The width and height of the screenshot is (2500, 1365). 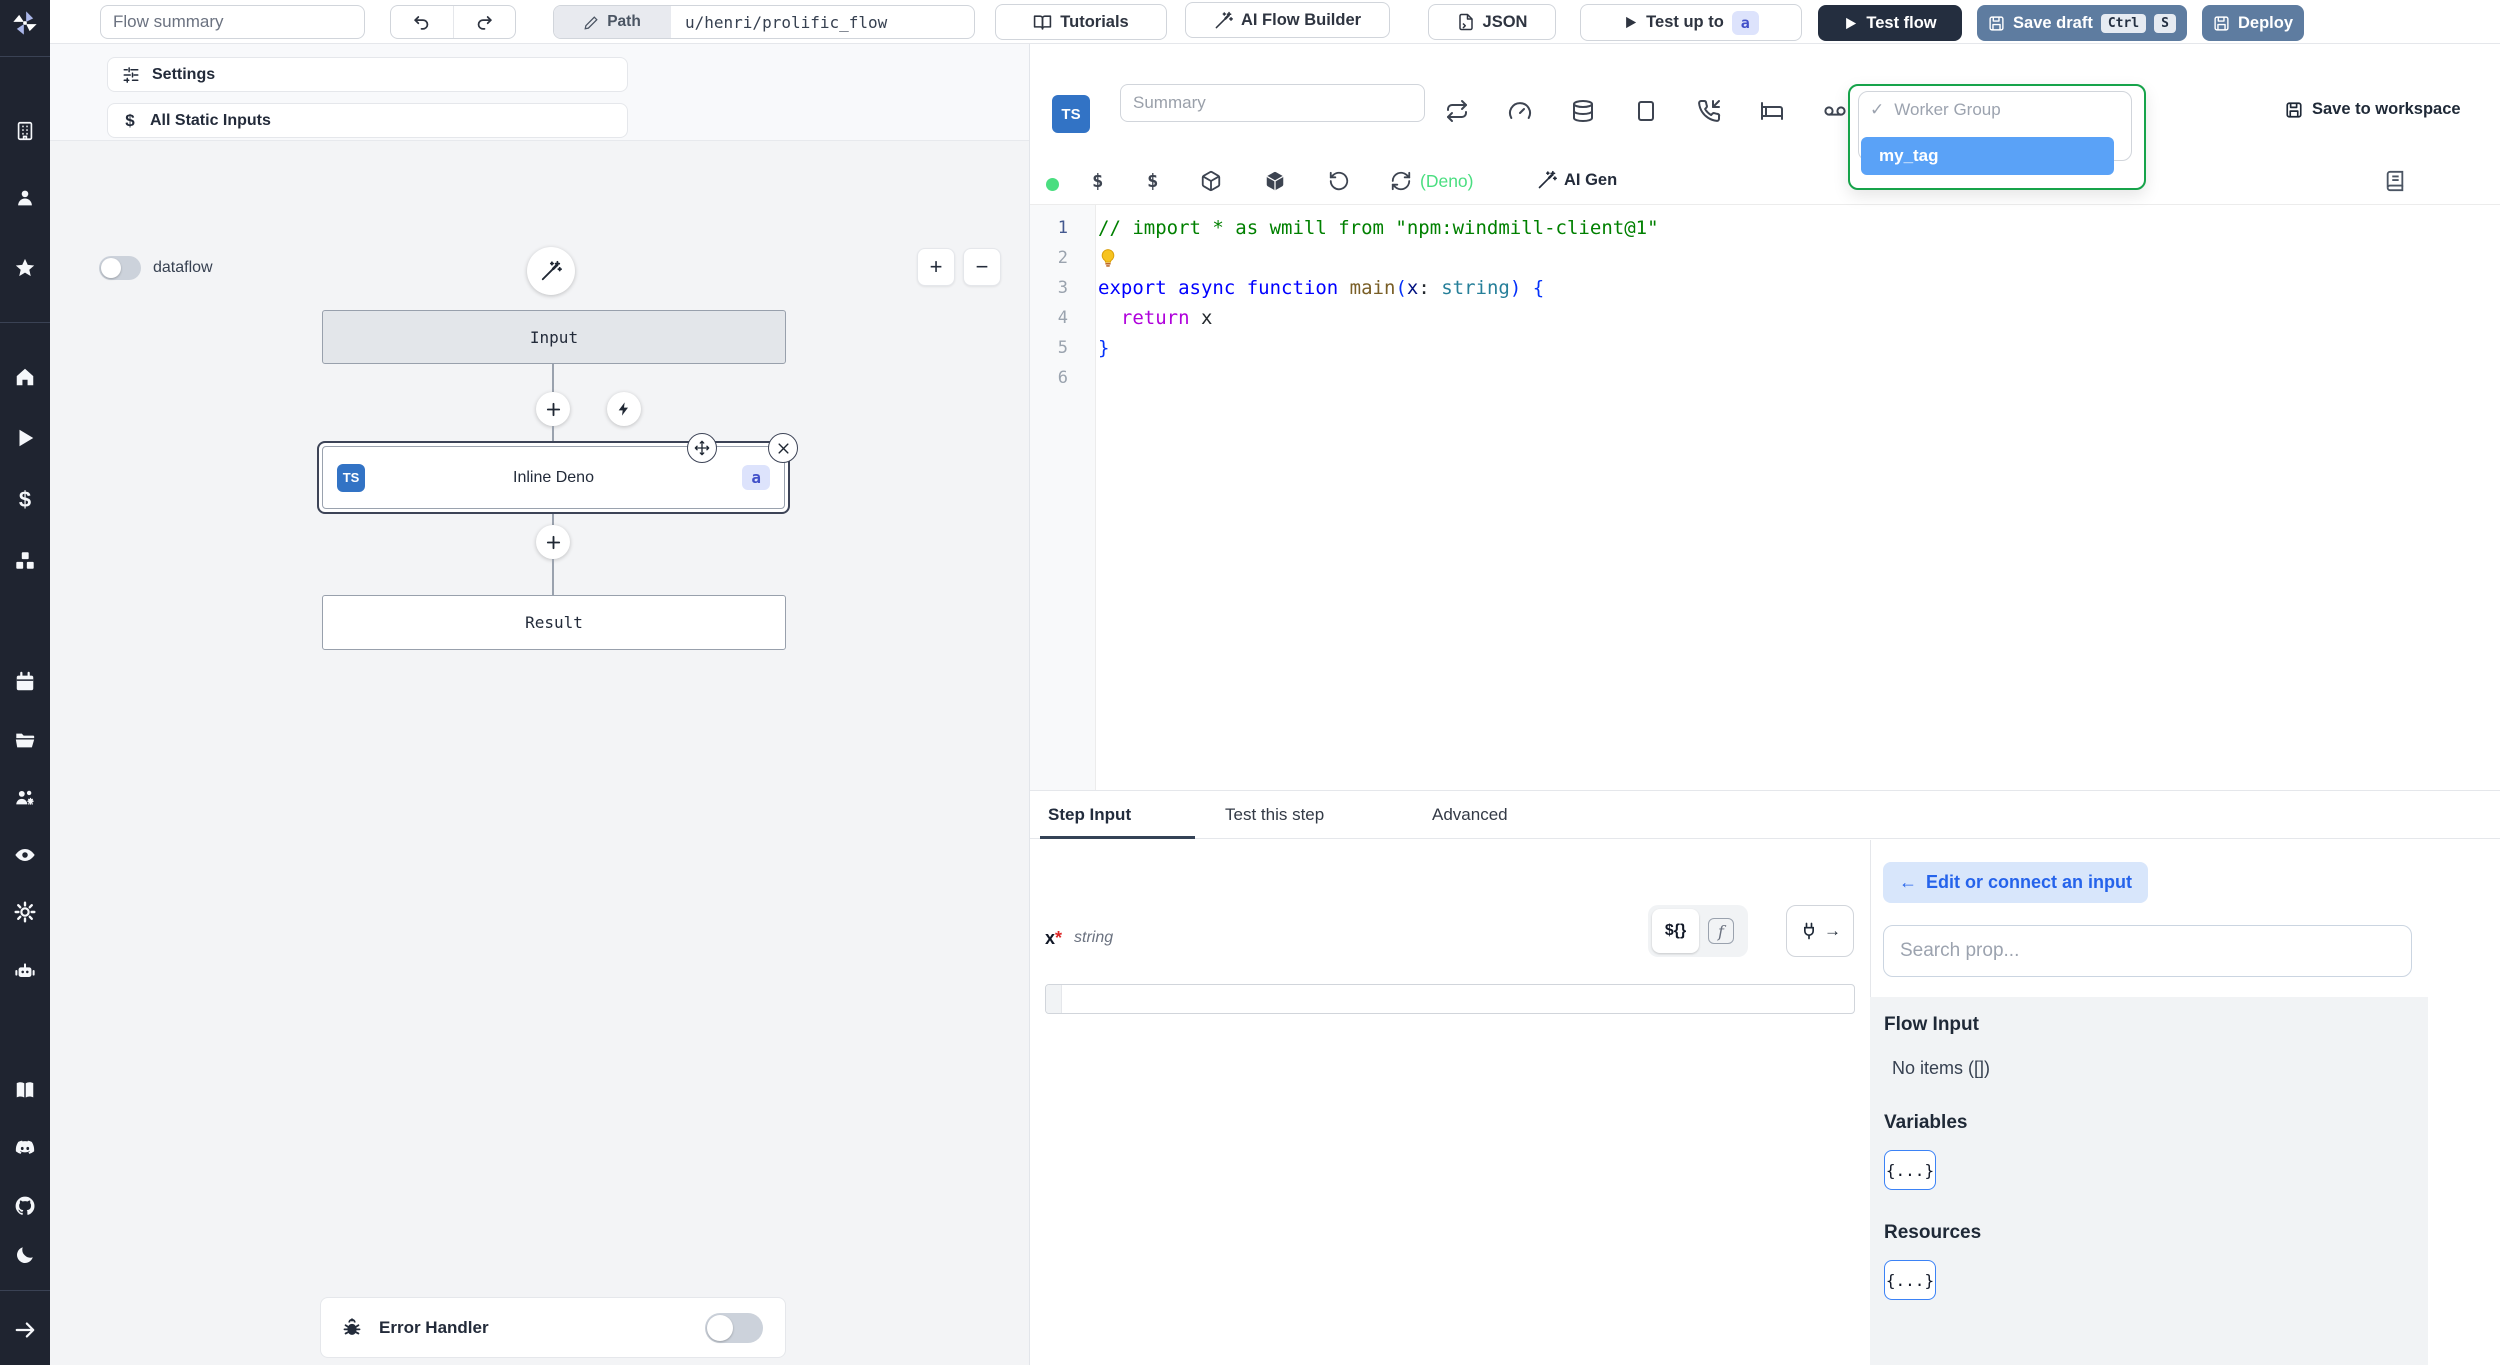 What do you see at coordinates (1591, 179) in the screenshot?
I see `ai-gen-label: AI Gen` at bounding box center [1591, 179].